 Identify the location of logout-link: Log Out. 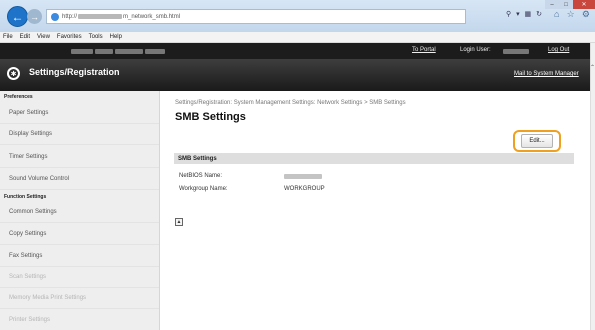
(558, 50).